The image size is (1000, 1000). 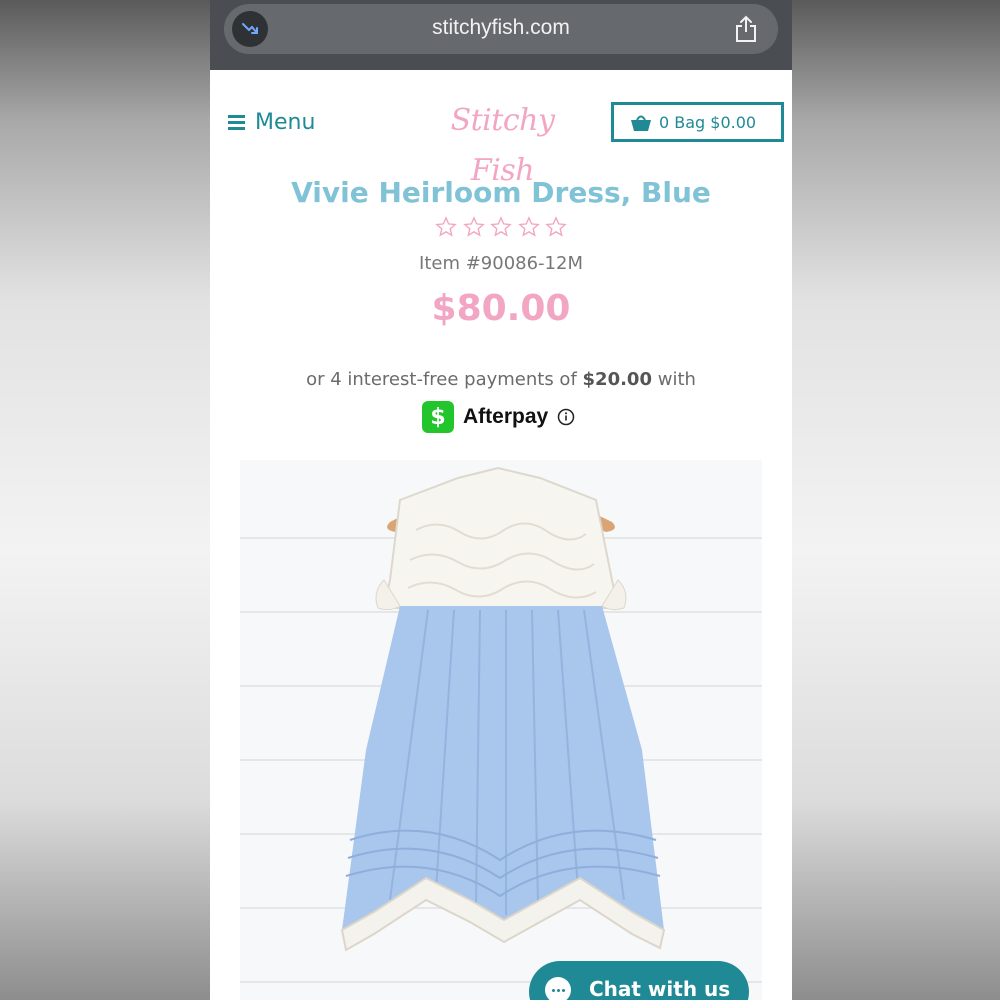 I want to click on cash-app-icon: $, so click(x=438, y=417).